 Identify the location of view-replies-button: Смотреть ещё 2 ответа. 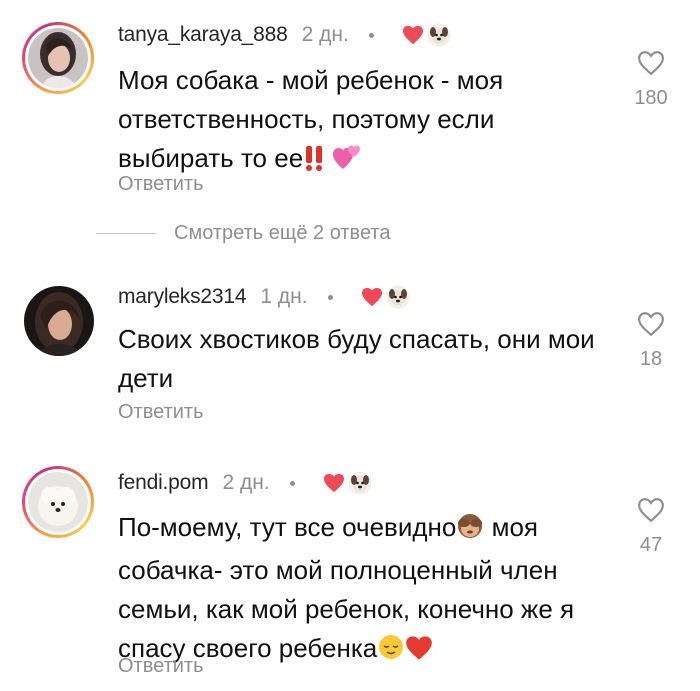
(243, 233).